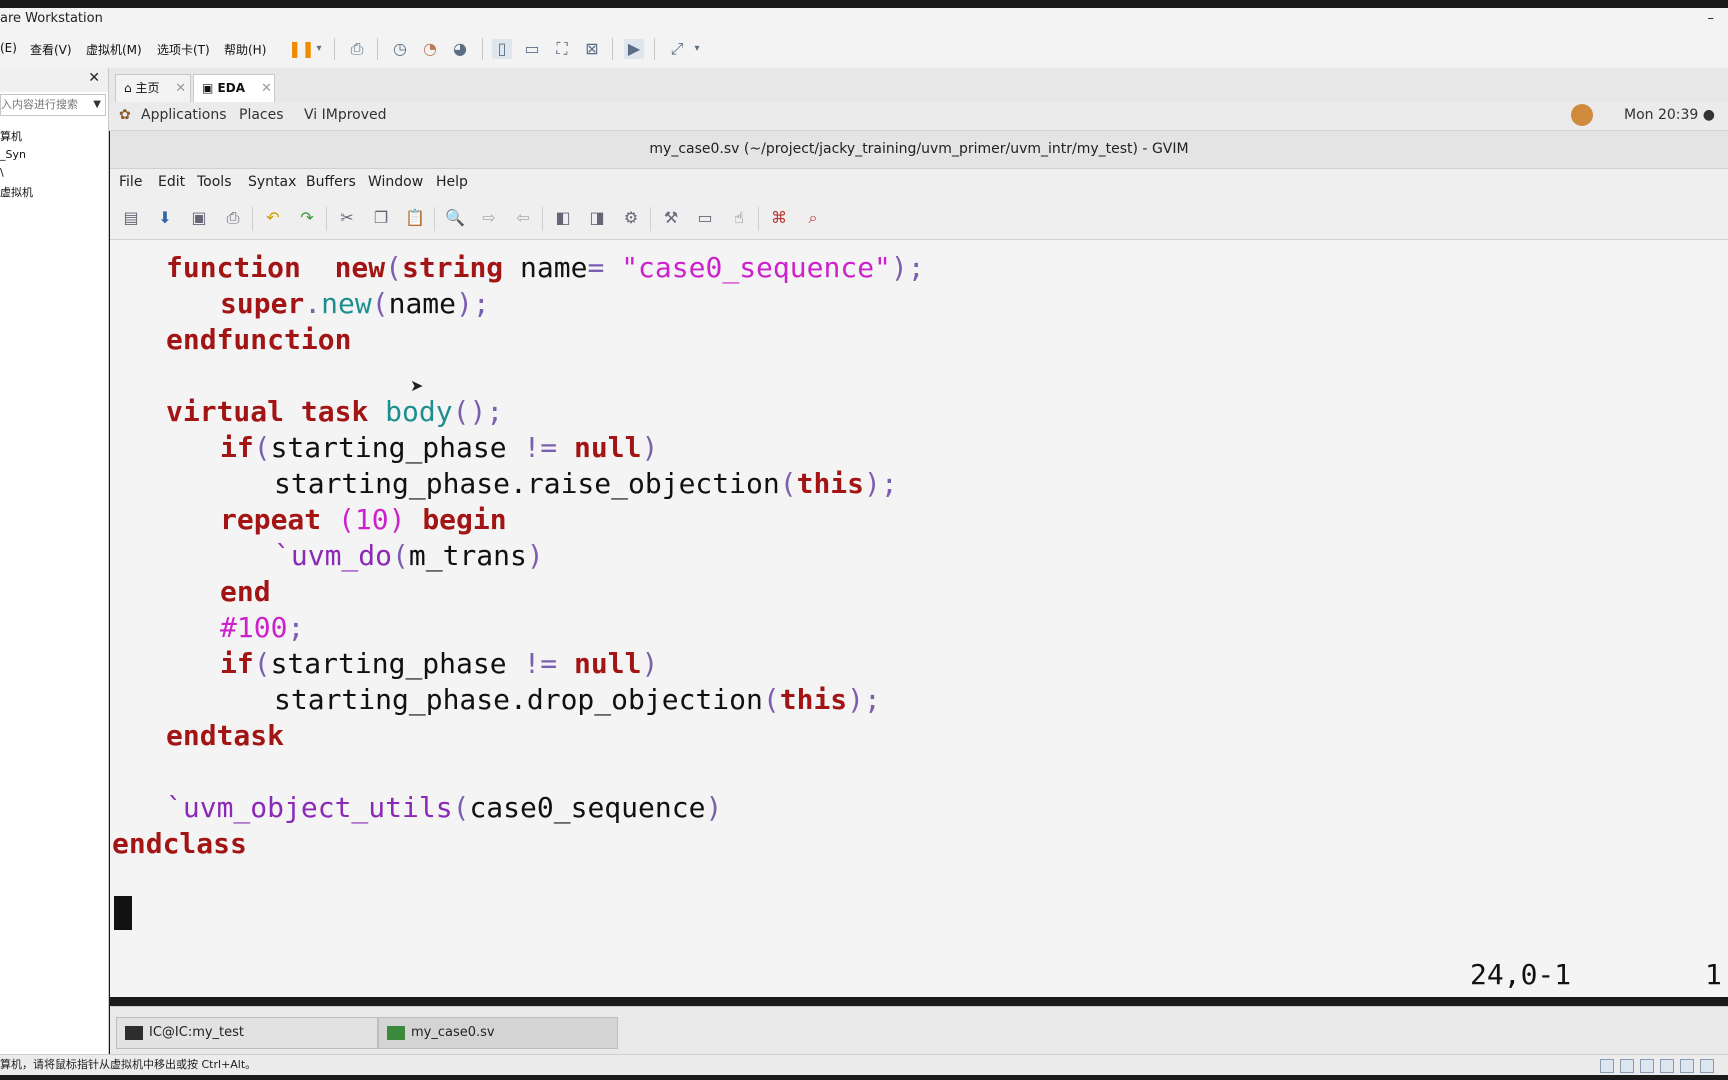  I want to click on find-next-icon: ⇨, so click(489, 218).